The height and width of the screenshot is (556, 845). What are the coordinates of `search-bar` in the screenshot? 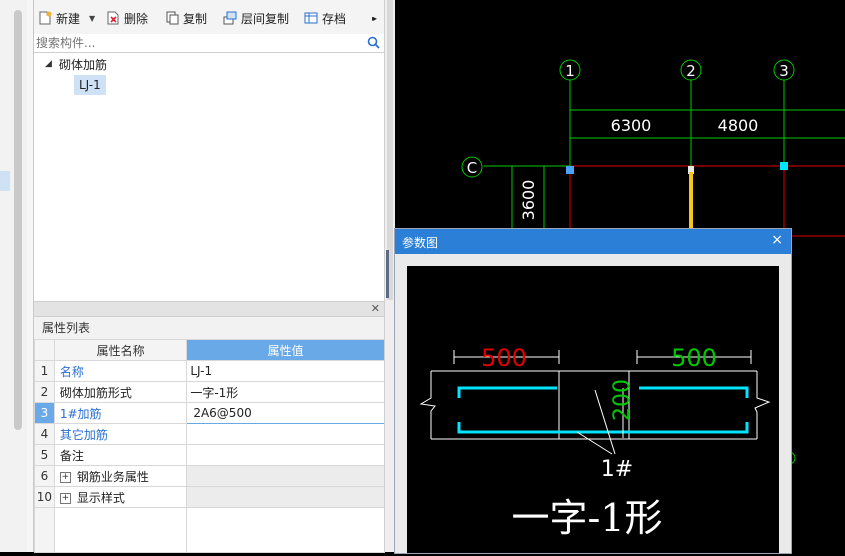 It's located at (209, 43).